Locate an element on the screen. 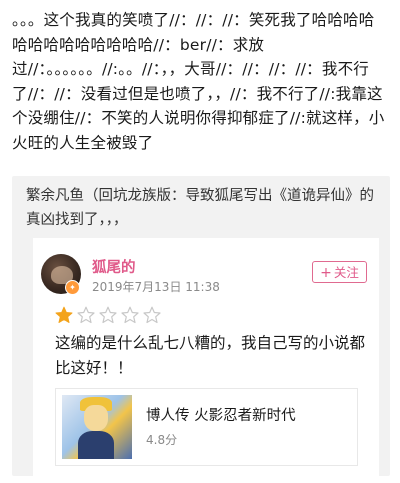 The height and width of the screenshot is (483, 400). review-username: 狐尾的 is located at coordinates (114, 266).